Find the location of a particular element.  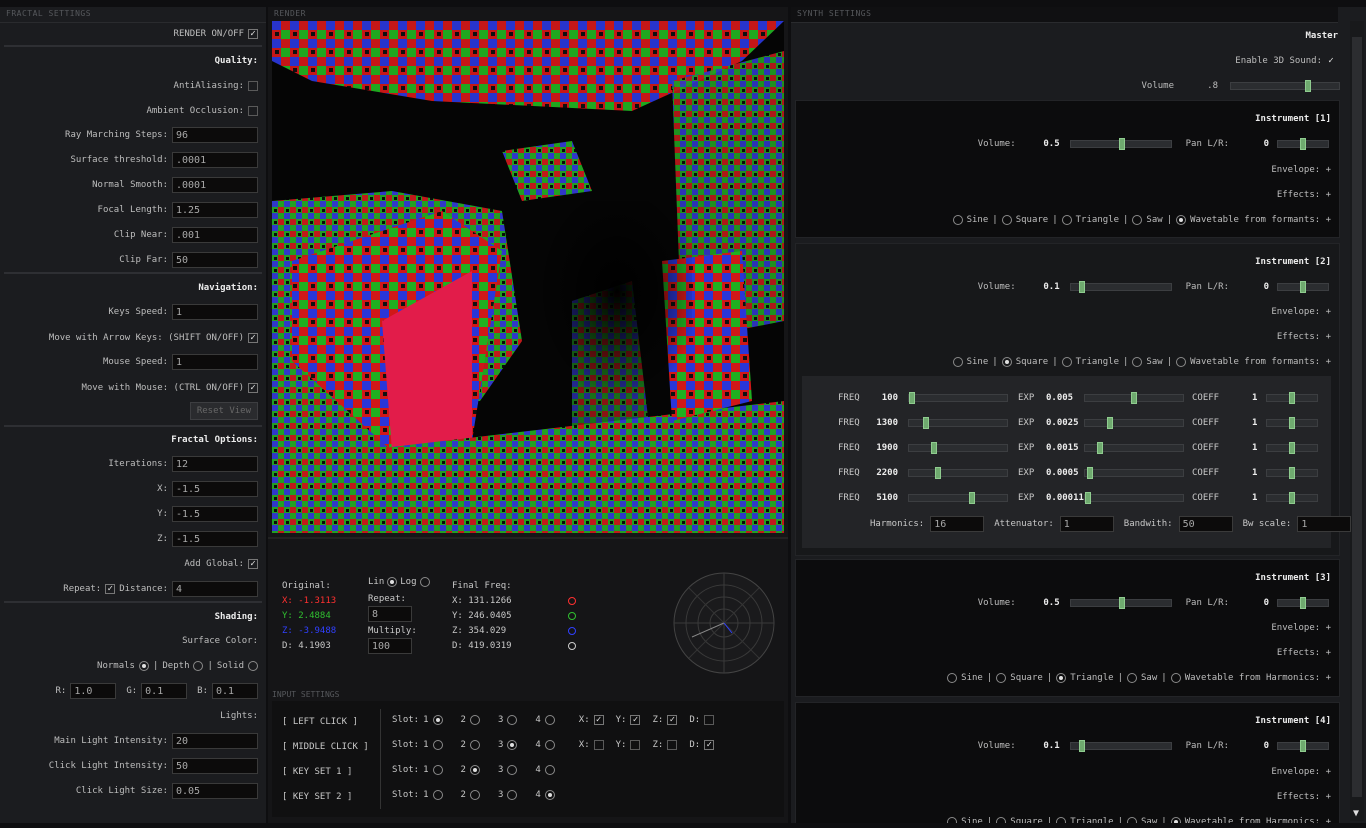

ao-checkbox is located at coordinates (253, 111).